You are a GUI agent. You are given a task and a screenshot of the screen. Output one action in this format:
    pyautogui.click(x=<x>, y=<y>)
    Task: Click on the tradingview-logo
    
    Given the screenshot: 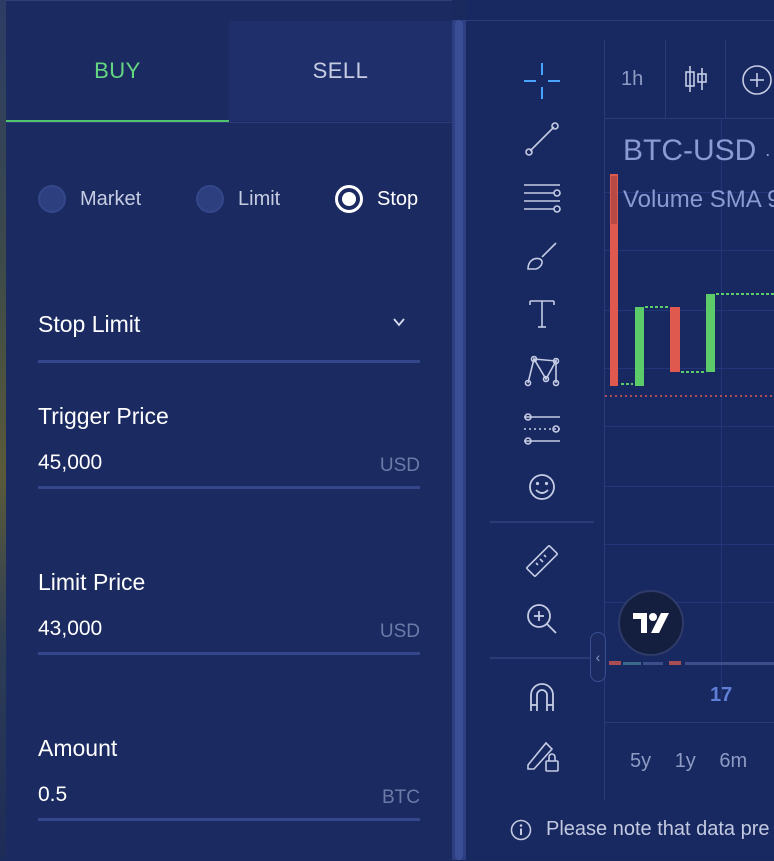 What is the action you would take?
    pyautogui.click(x=651, y=623)
    